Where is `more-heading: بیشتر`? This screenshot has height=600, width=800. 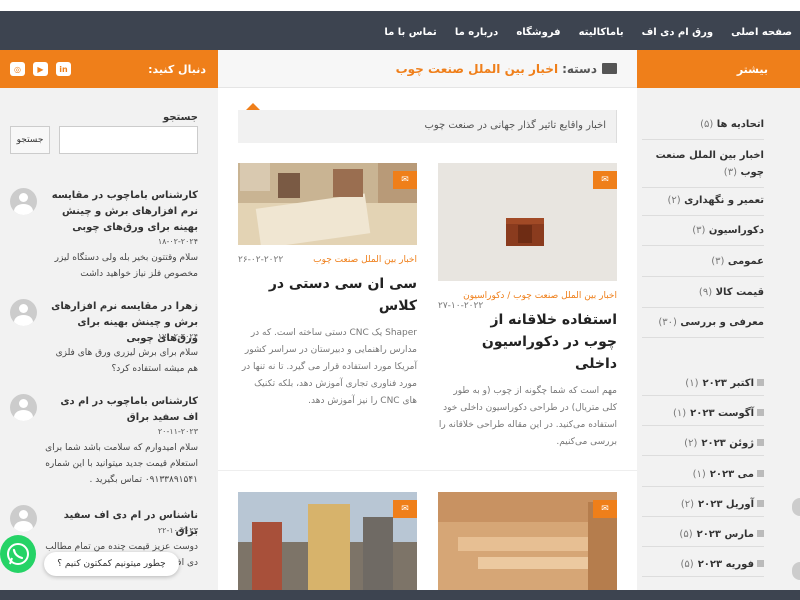 more-heading: بیشتر is located at coordinates (717, 69).